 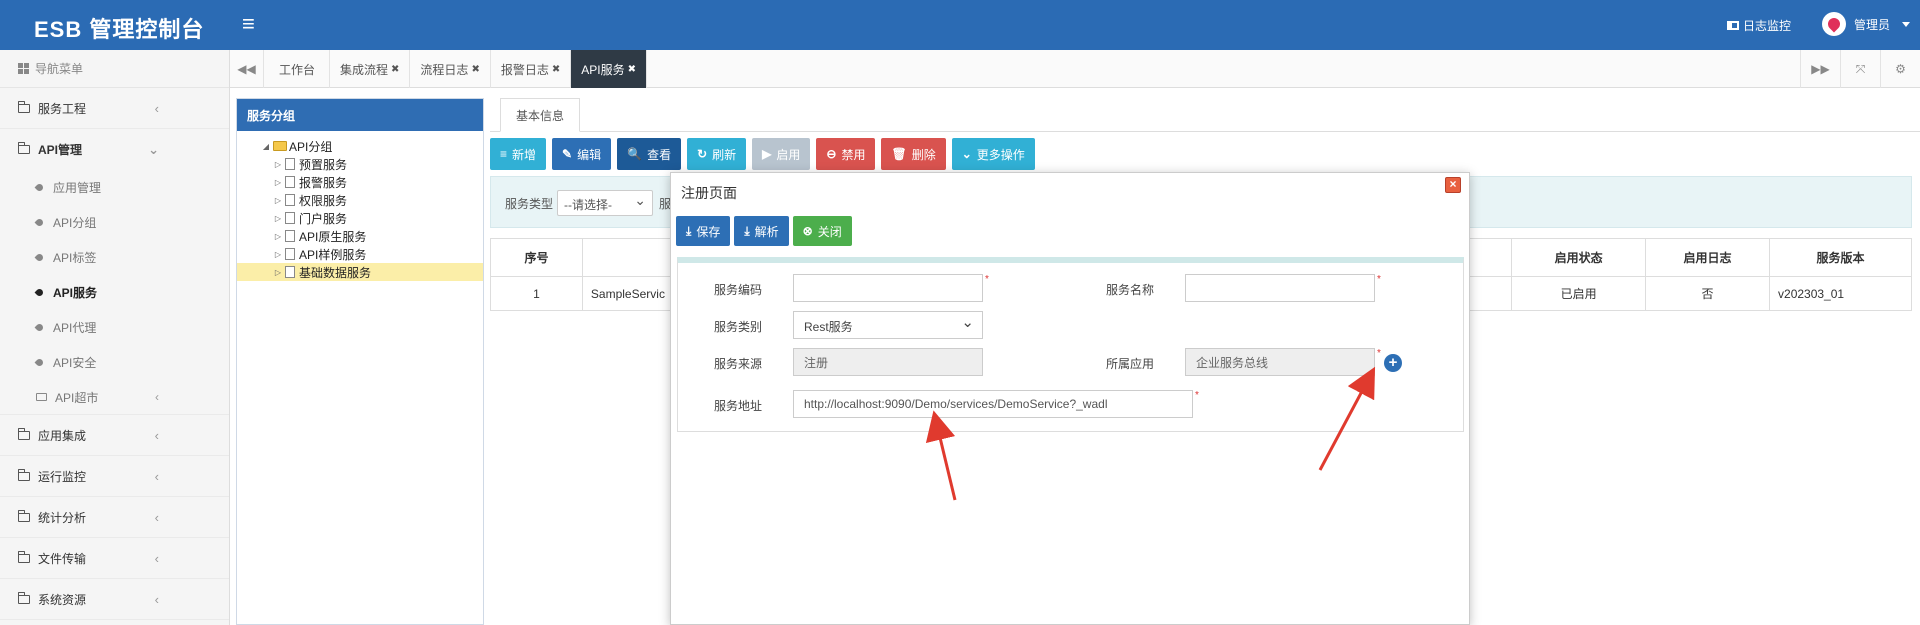 I want to click on service-name-input, so click(x=1280, y=288).